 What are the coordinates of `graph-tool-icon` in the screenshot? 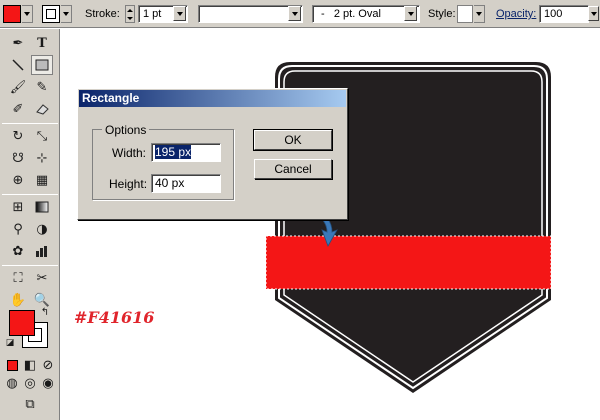 It's located at (42, 251).